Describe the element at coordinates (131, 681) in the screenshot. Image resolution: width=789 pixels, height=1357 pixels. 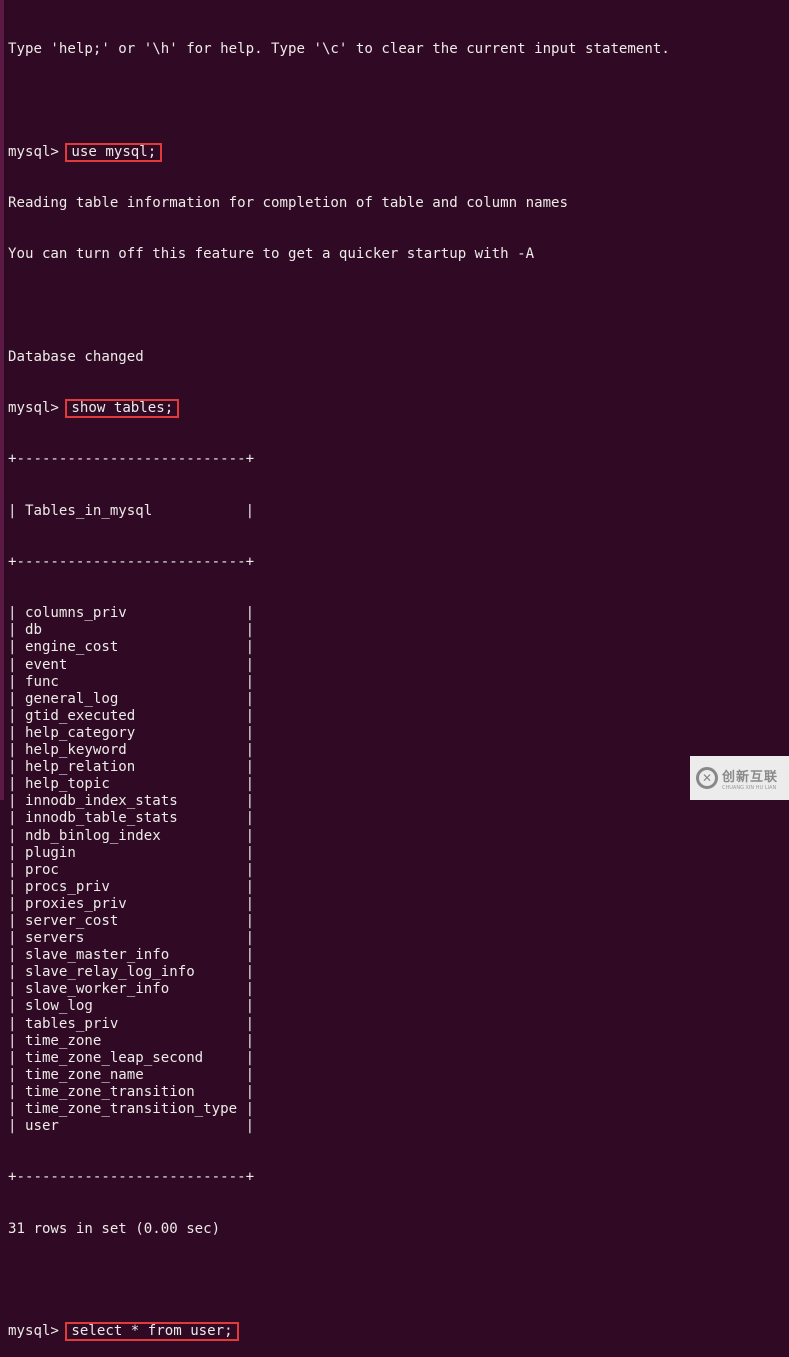
I see `table-row: | func |` at that location.